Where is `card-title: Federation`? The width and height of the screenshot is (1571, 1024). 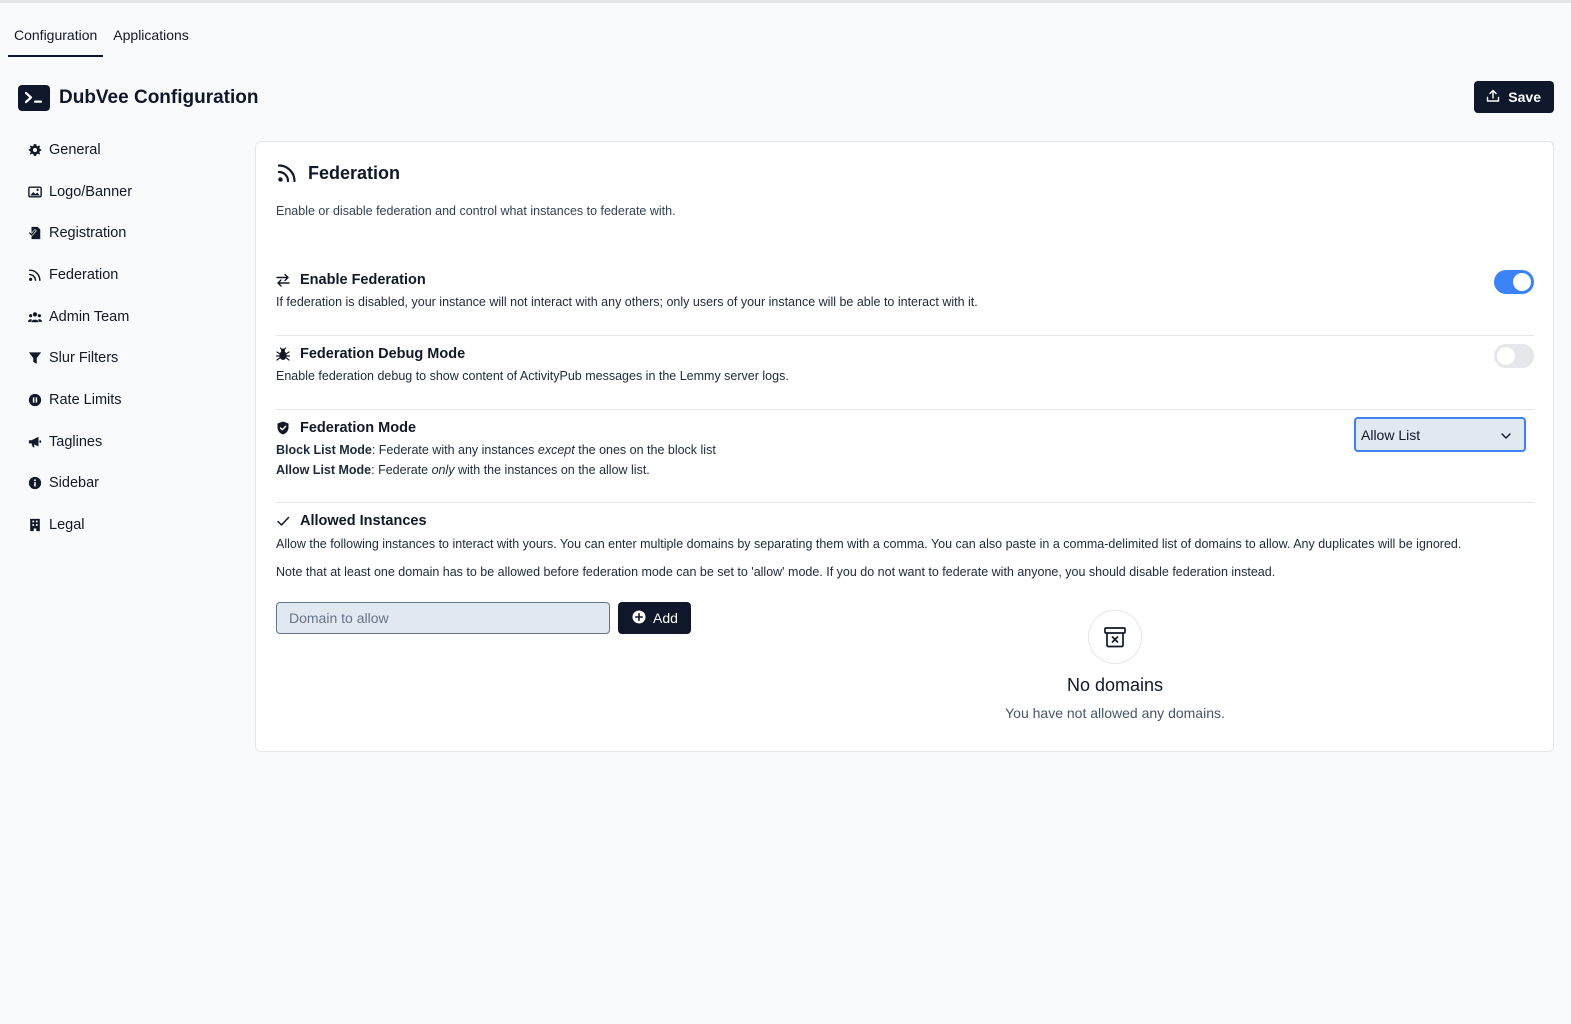 card-title: Federation is located at coordinates (354, 172).